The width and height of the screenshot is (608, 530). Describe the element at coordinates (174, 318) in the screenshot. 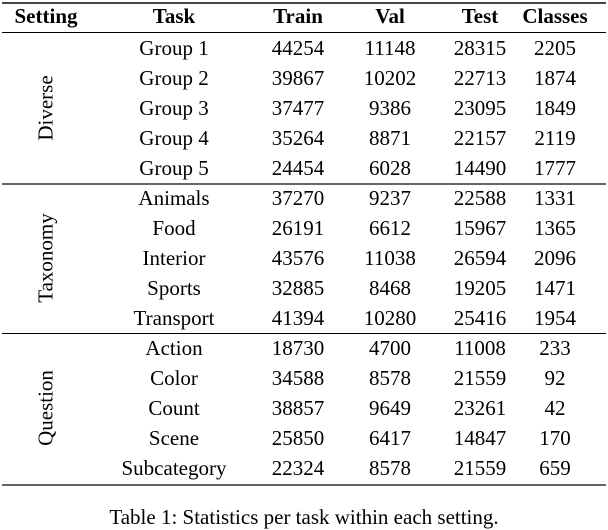

I see `cell-task: Transport` at that location.